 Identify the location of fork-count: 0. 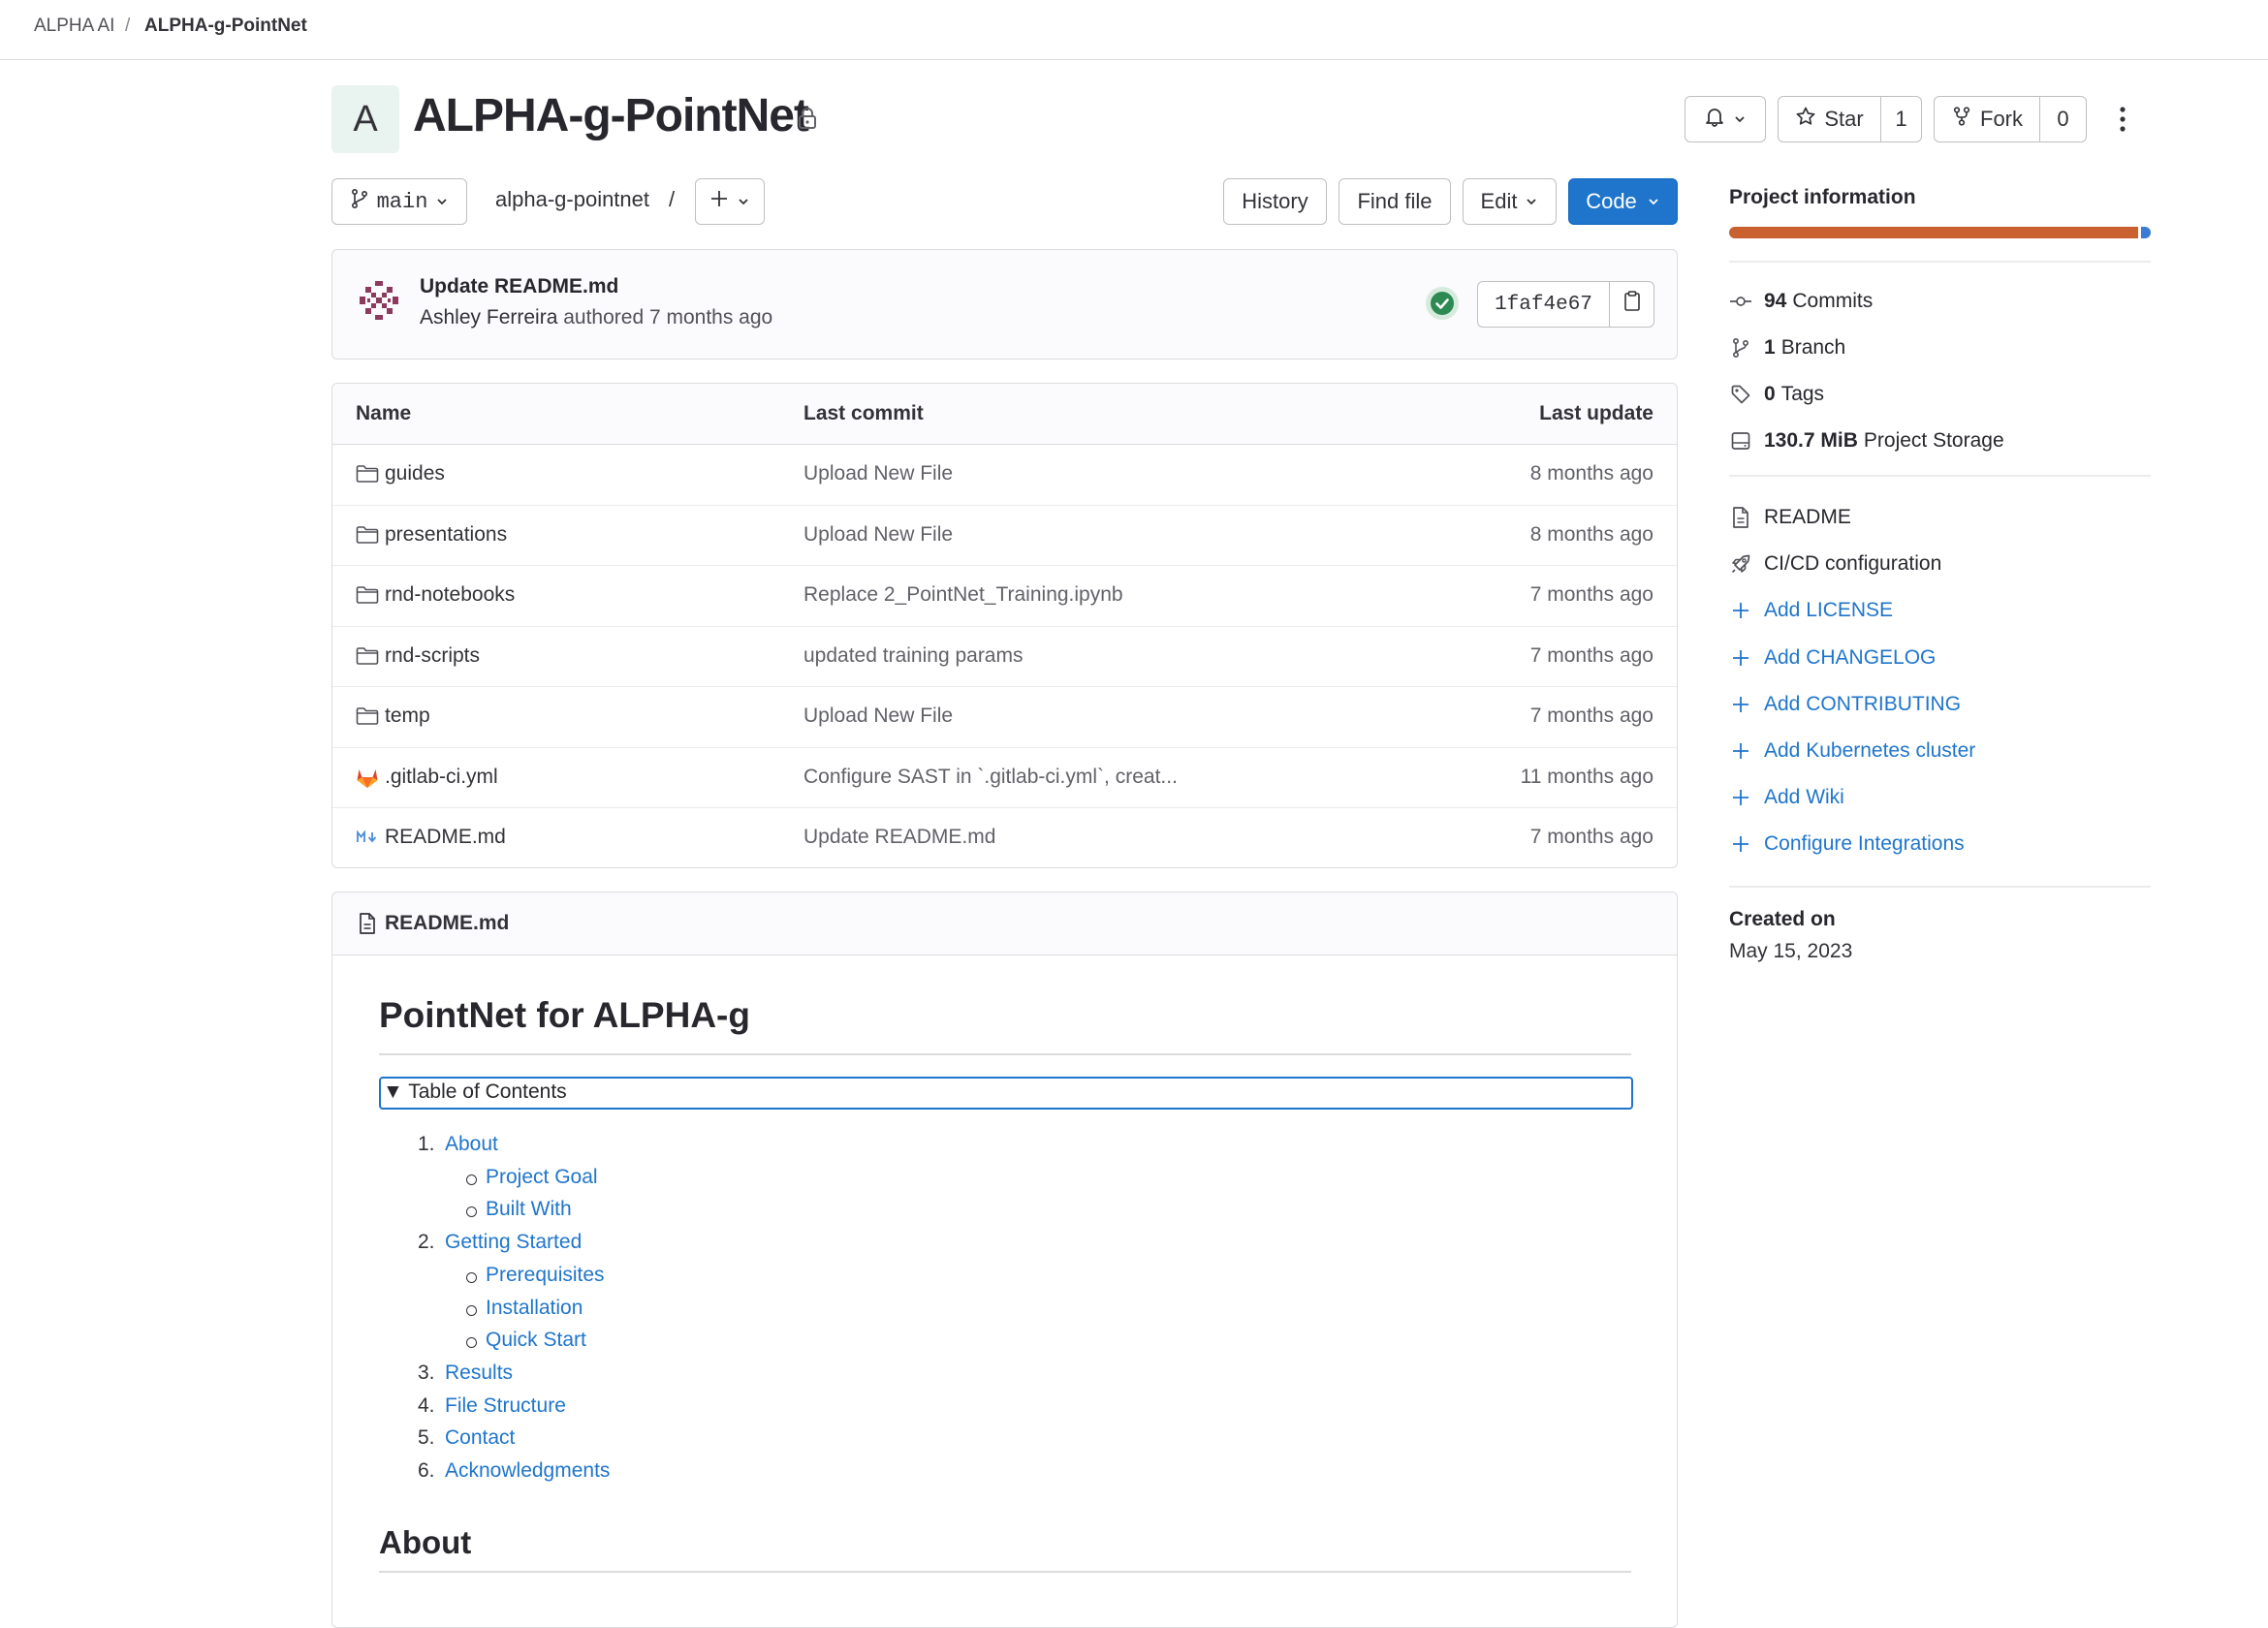
(2064, 119).